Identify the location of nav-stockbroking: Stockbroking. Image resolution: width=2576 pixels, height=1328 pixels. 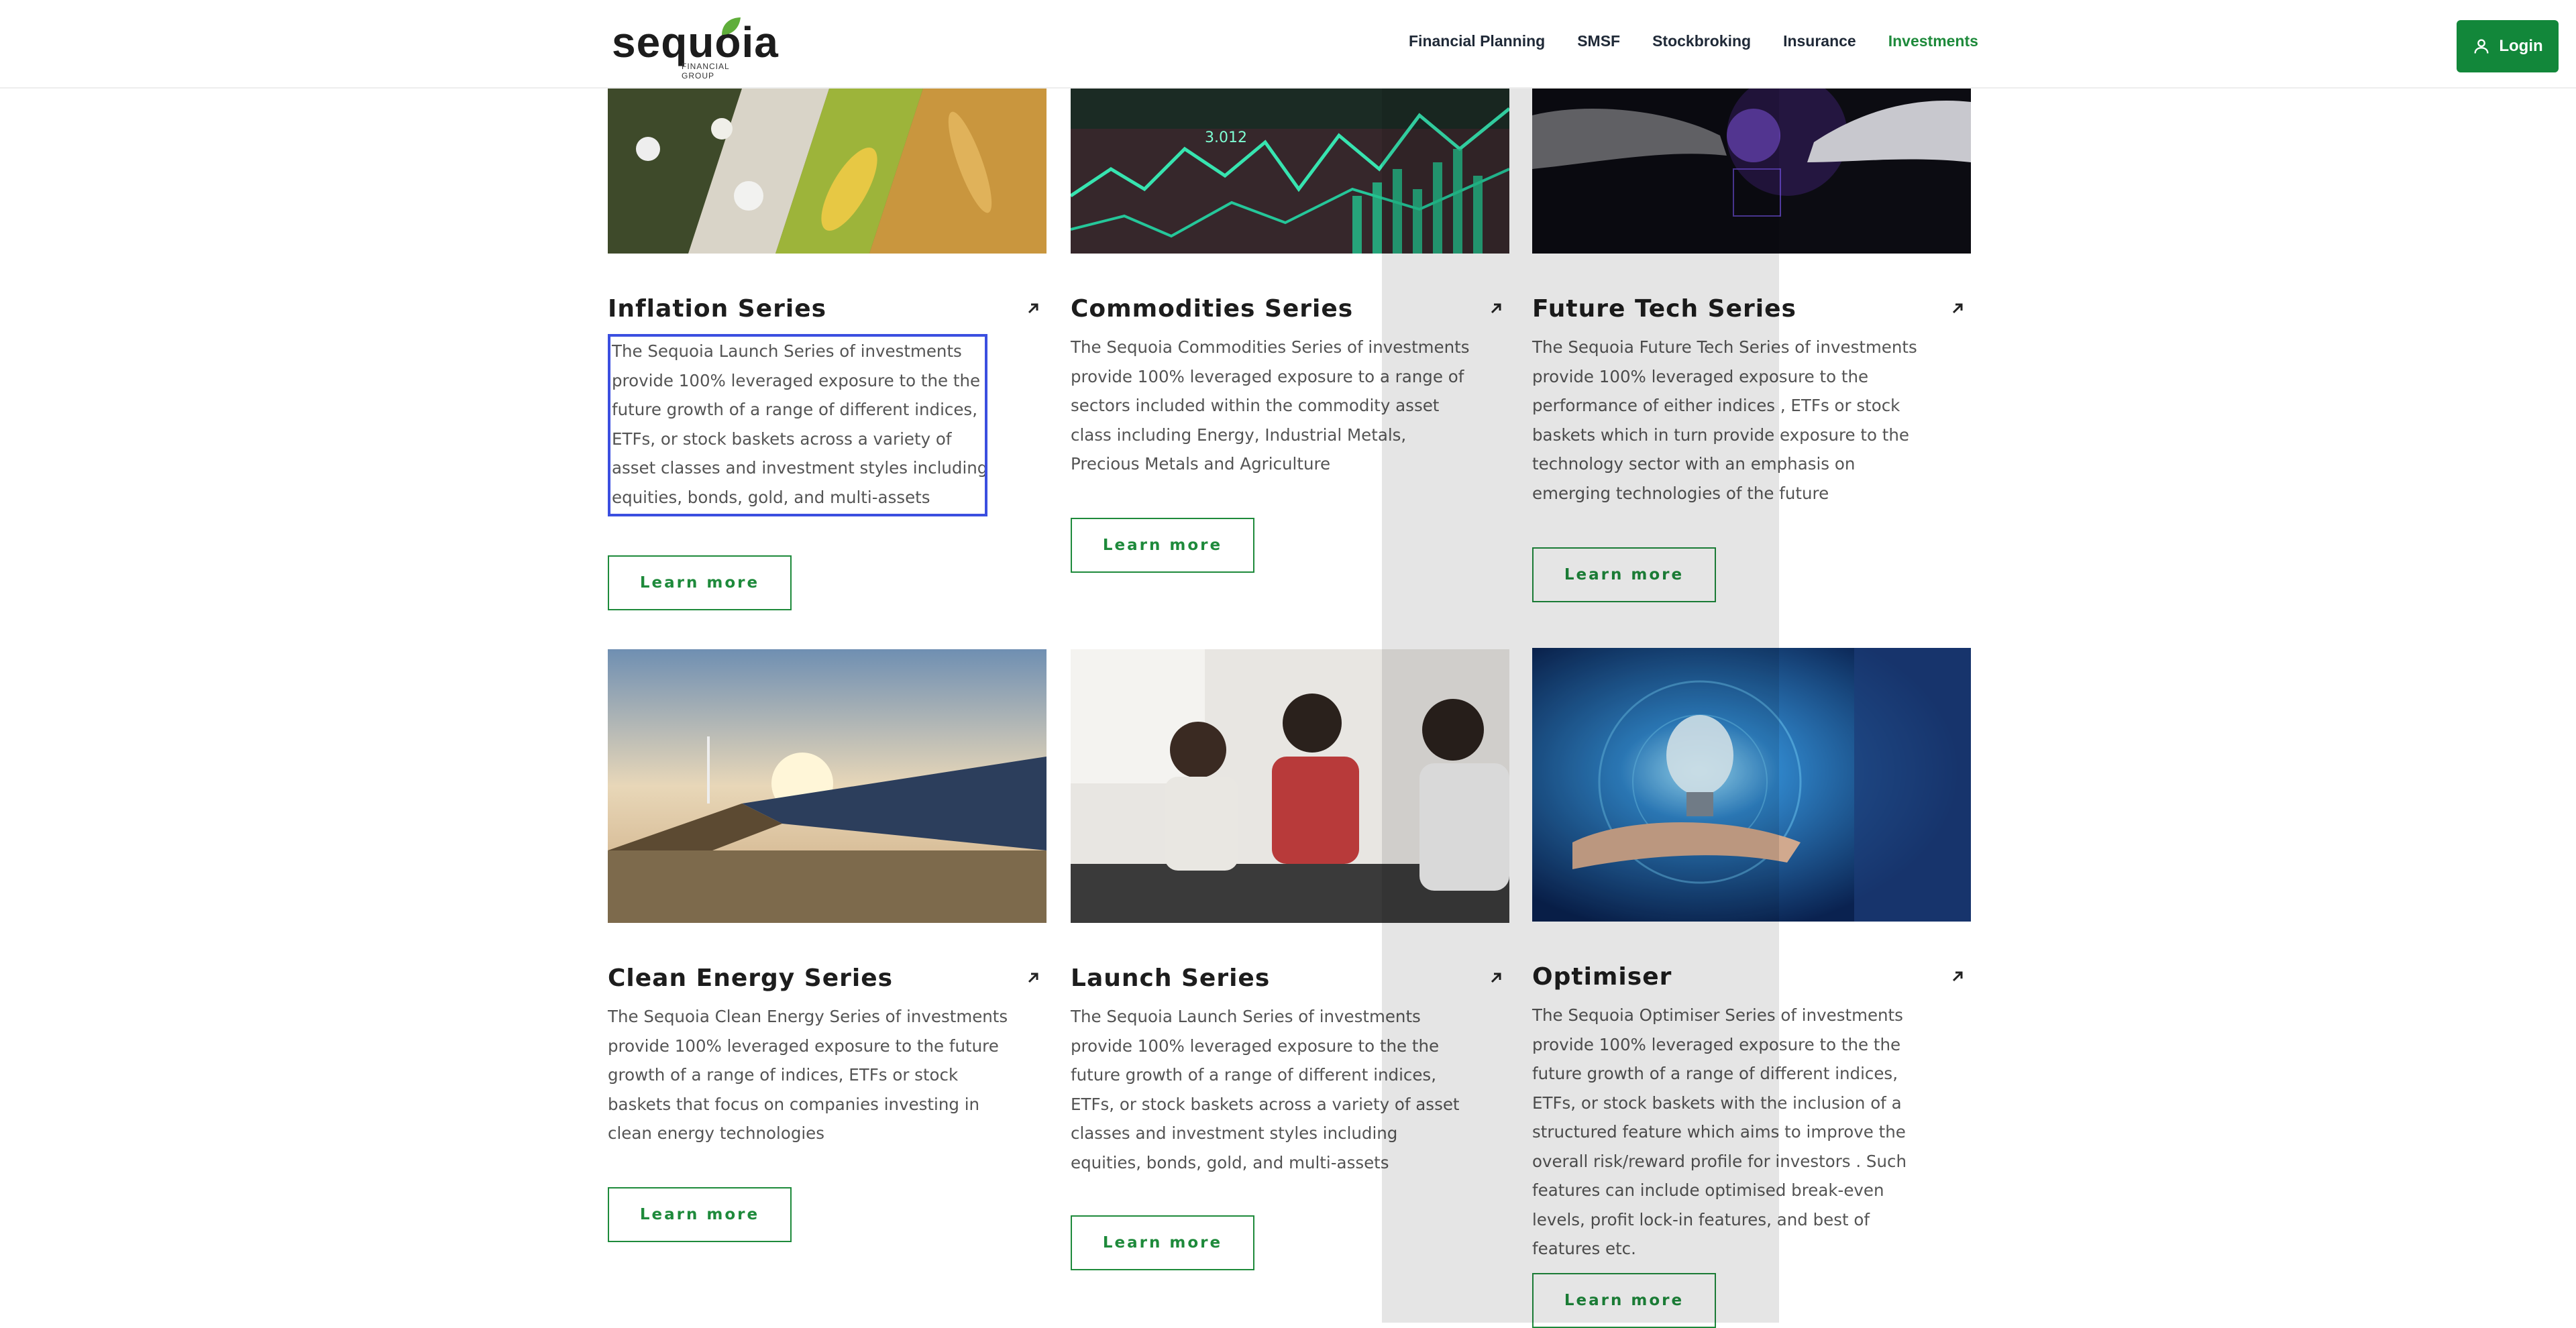
(1701, 41).